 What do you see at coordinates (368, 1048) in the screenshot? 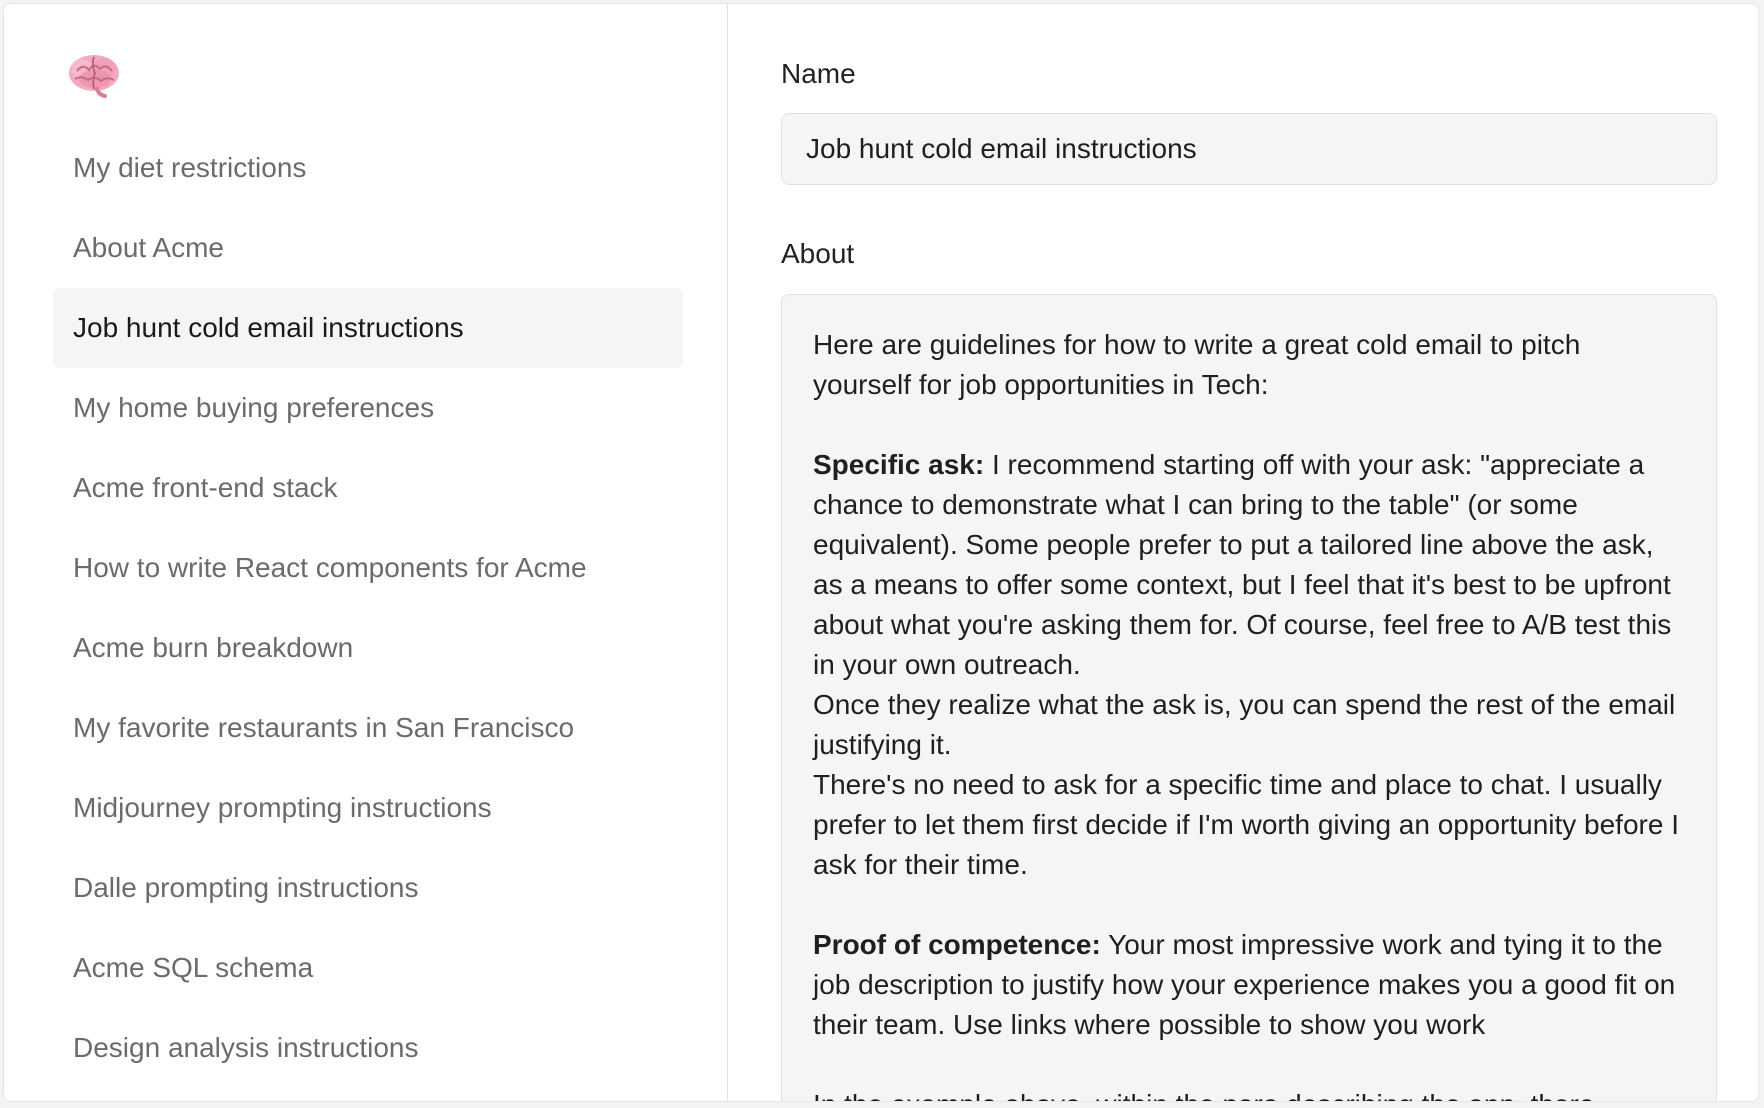
I see `sidebar-item-design-analysis: Design analysis instructions` at bounding box center [368, 1048].